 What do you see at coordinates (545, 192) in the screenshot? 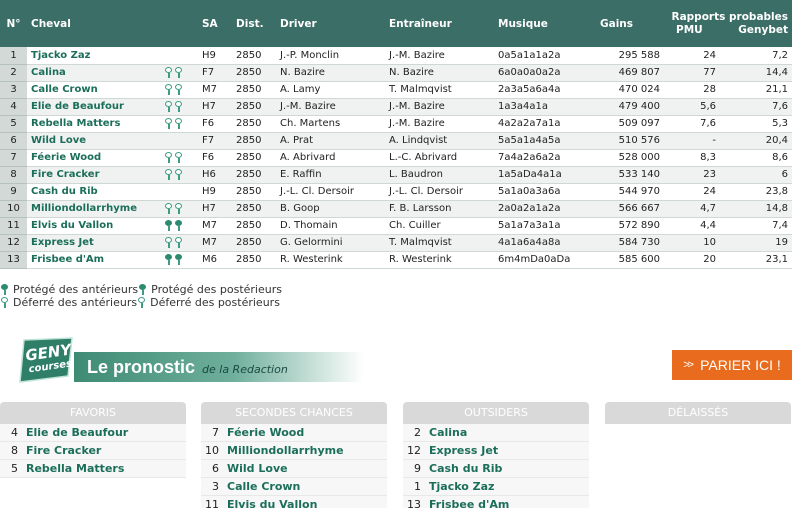
I see `music-cell: 5a1a0a3a6a` at bounding box center [545, 192].